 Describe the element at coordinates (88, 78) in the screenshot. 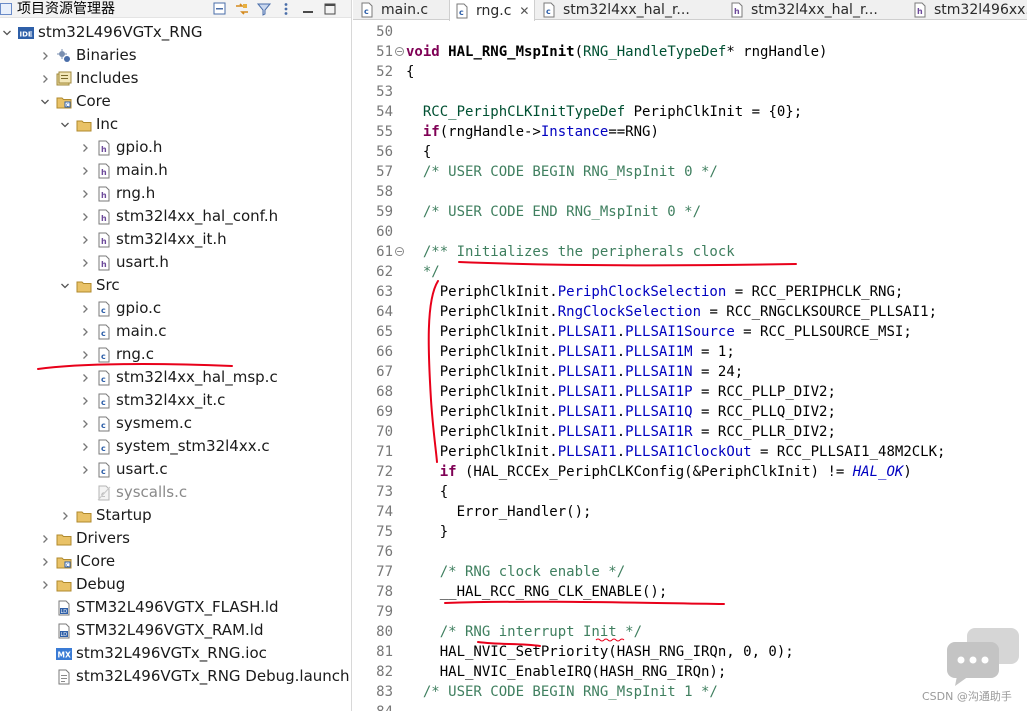

I see `tree-item: Includes` at that location.